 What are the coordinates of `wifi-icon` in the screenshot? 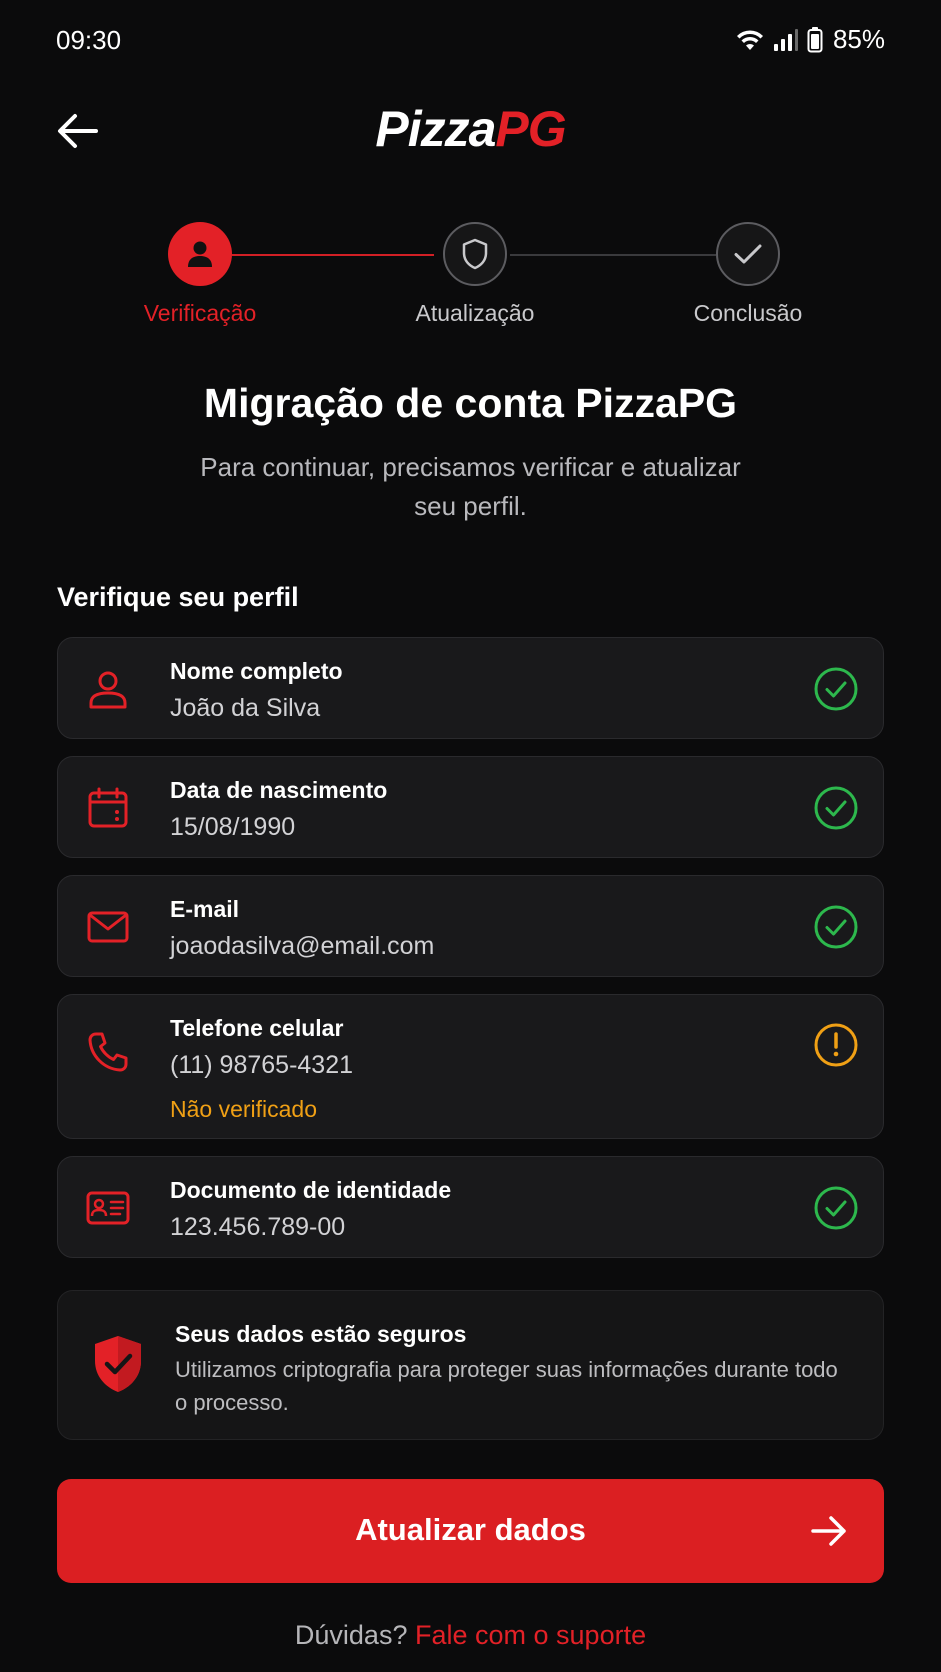 It's located at (749, 39).